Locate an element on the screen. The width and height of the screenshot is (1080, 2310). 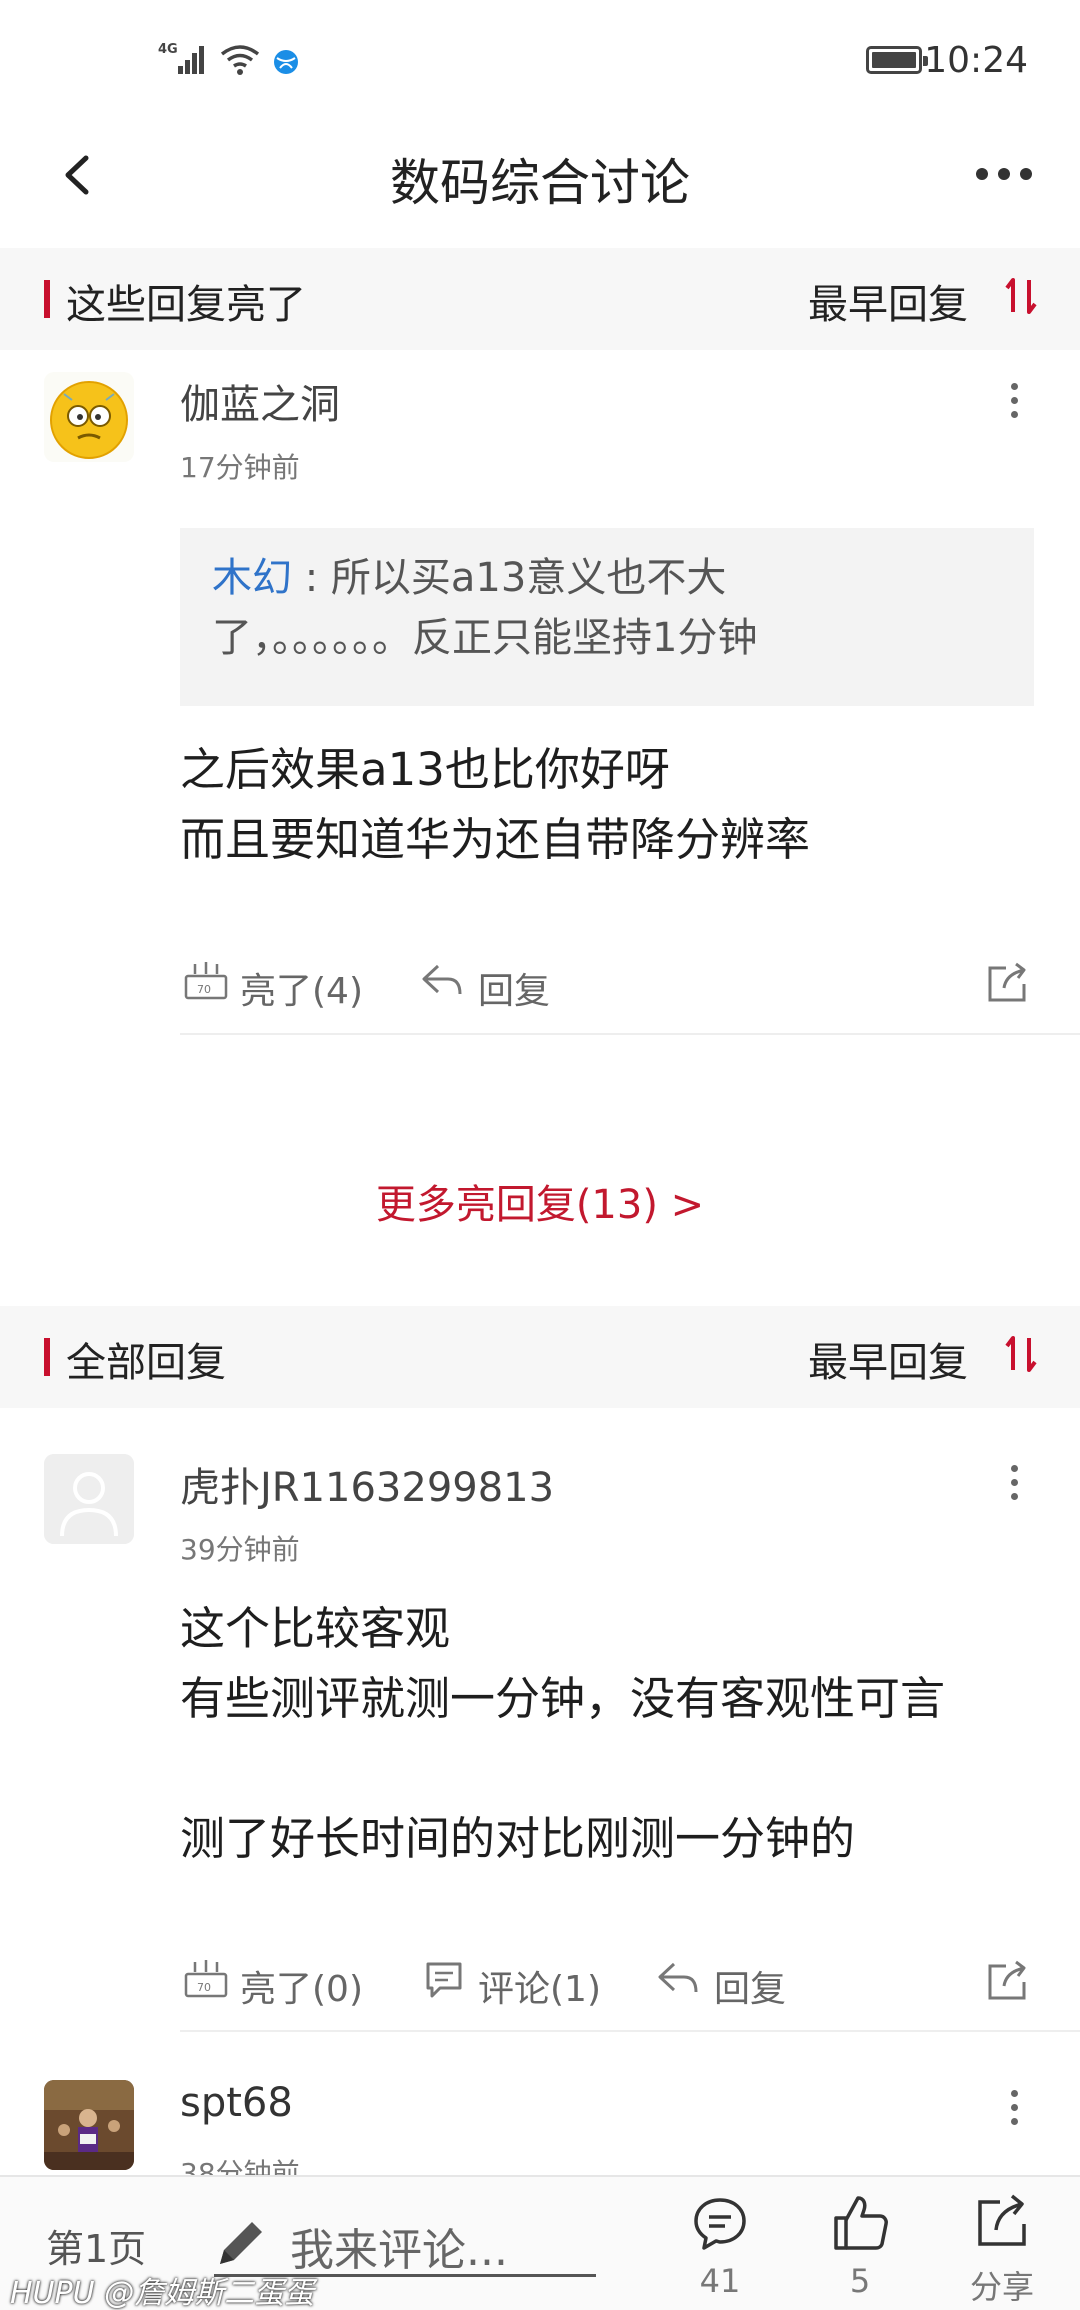
quote-author: 木幻 is located at coordinates (252, 578).